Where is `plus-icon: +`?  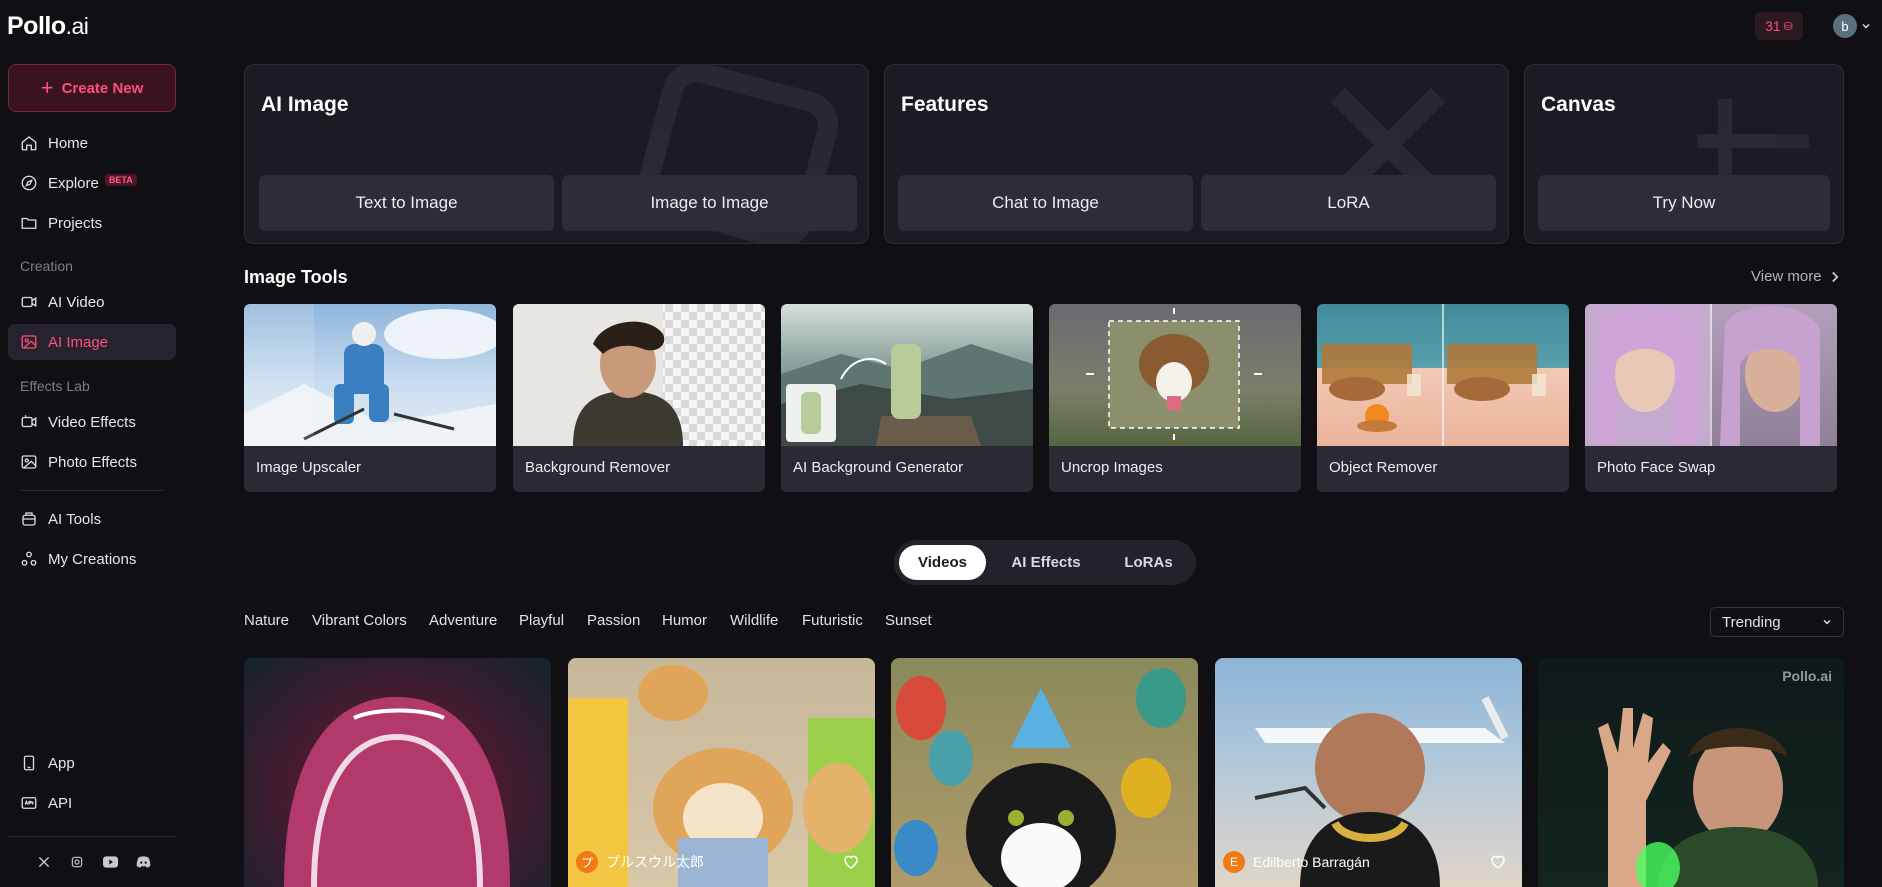
plus-icon: + is located at coordinates (47, 87).